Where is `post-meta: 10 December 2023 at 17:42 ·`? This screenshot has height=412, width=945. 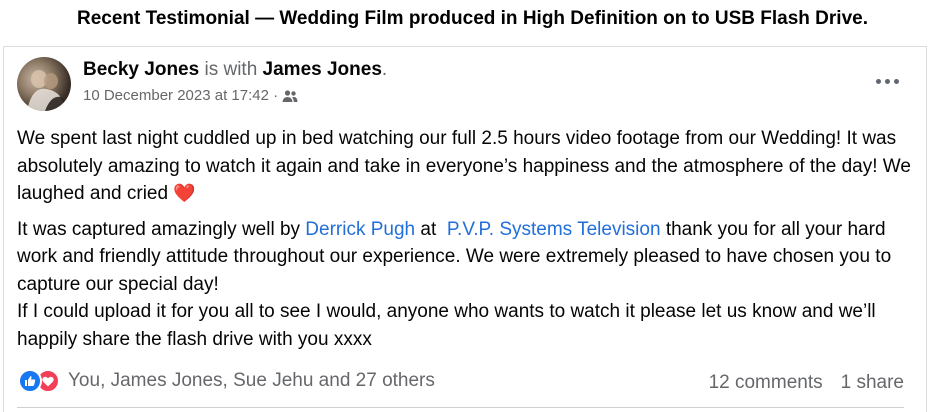 post-meta: 10 December 2023 at 17:42 · is located at coordinates (235, 95).